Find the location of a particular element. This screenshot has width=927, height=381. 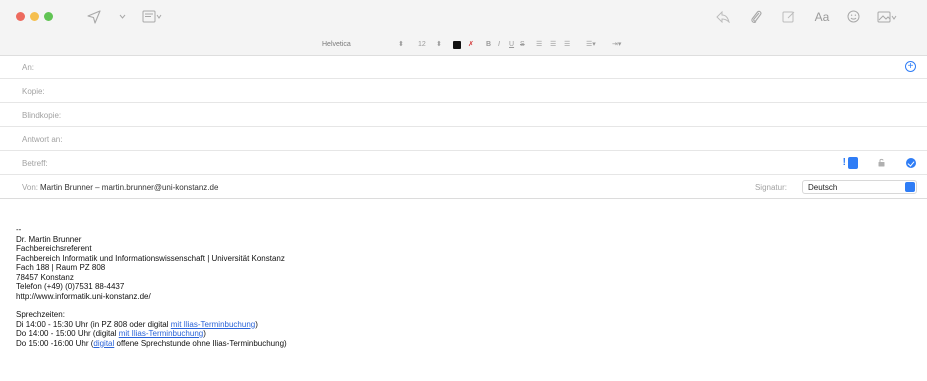

align-right-icon: ☰ is located at coordinates (567, 45).